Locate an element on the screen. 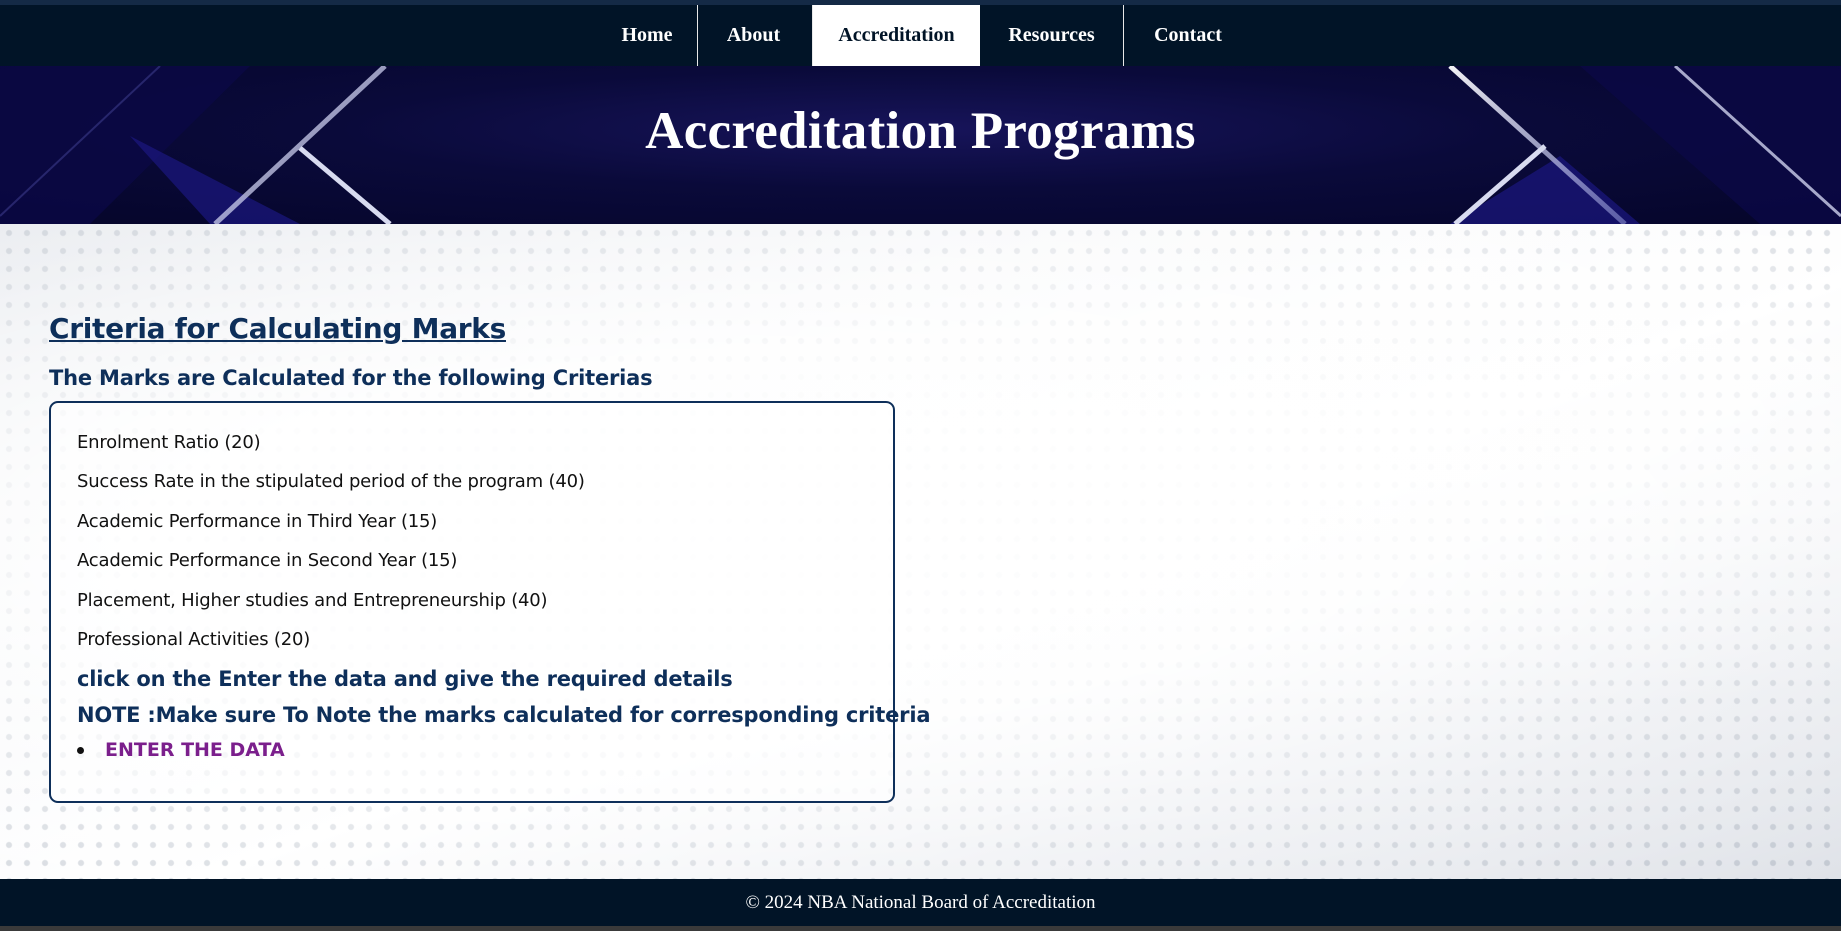 The image size is (1841, 931). enter-data-list-item: ENTER THE DATA is located at coordinates (181, 750).